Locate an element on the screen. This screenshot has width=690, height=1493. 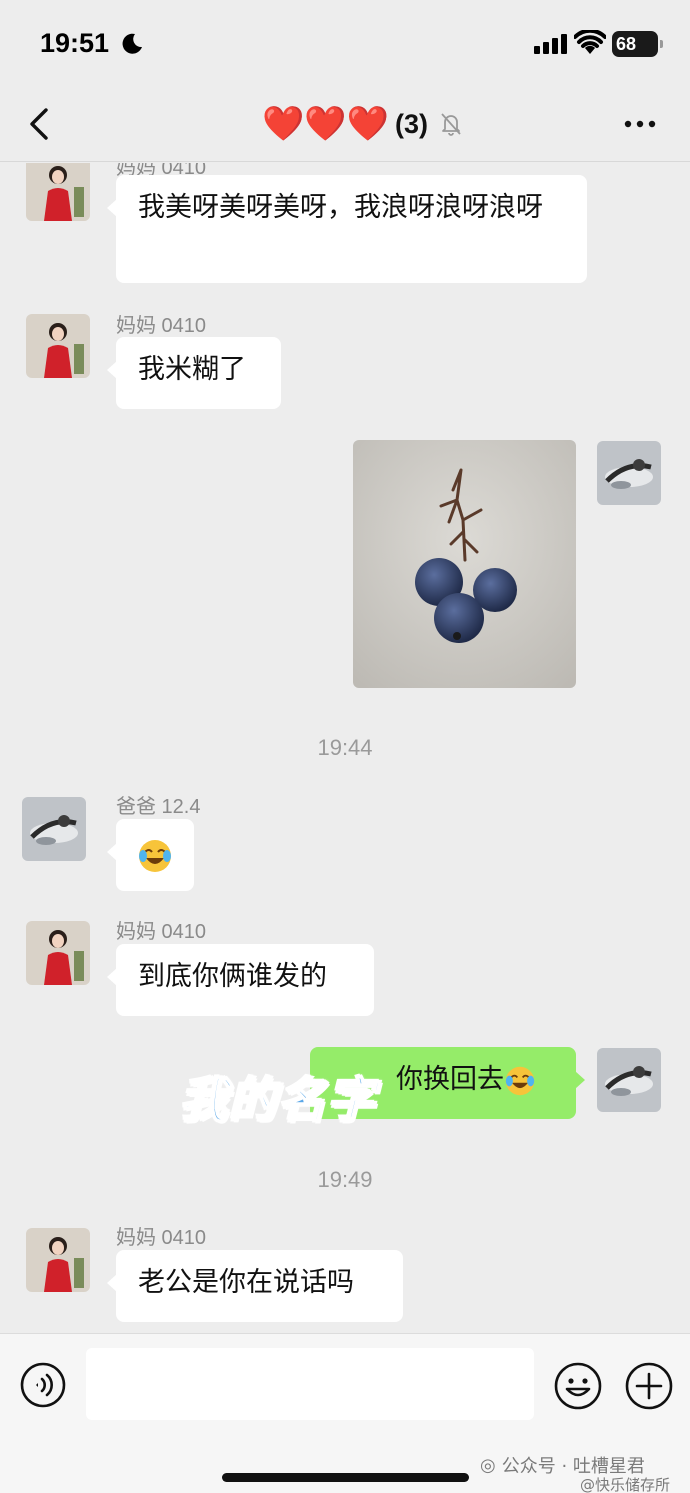
message-text: 你换回去 is located at coordinates (450, 1079).